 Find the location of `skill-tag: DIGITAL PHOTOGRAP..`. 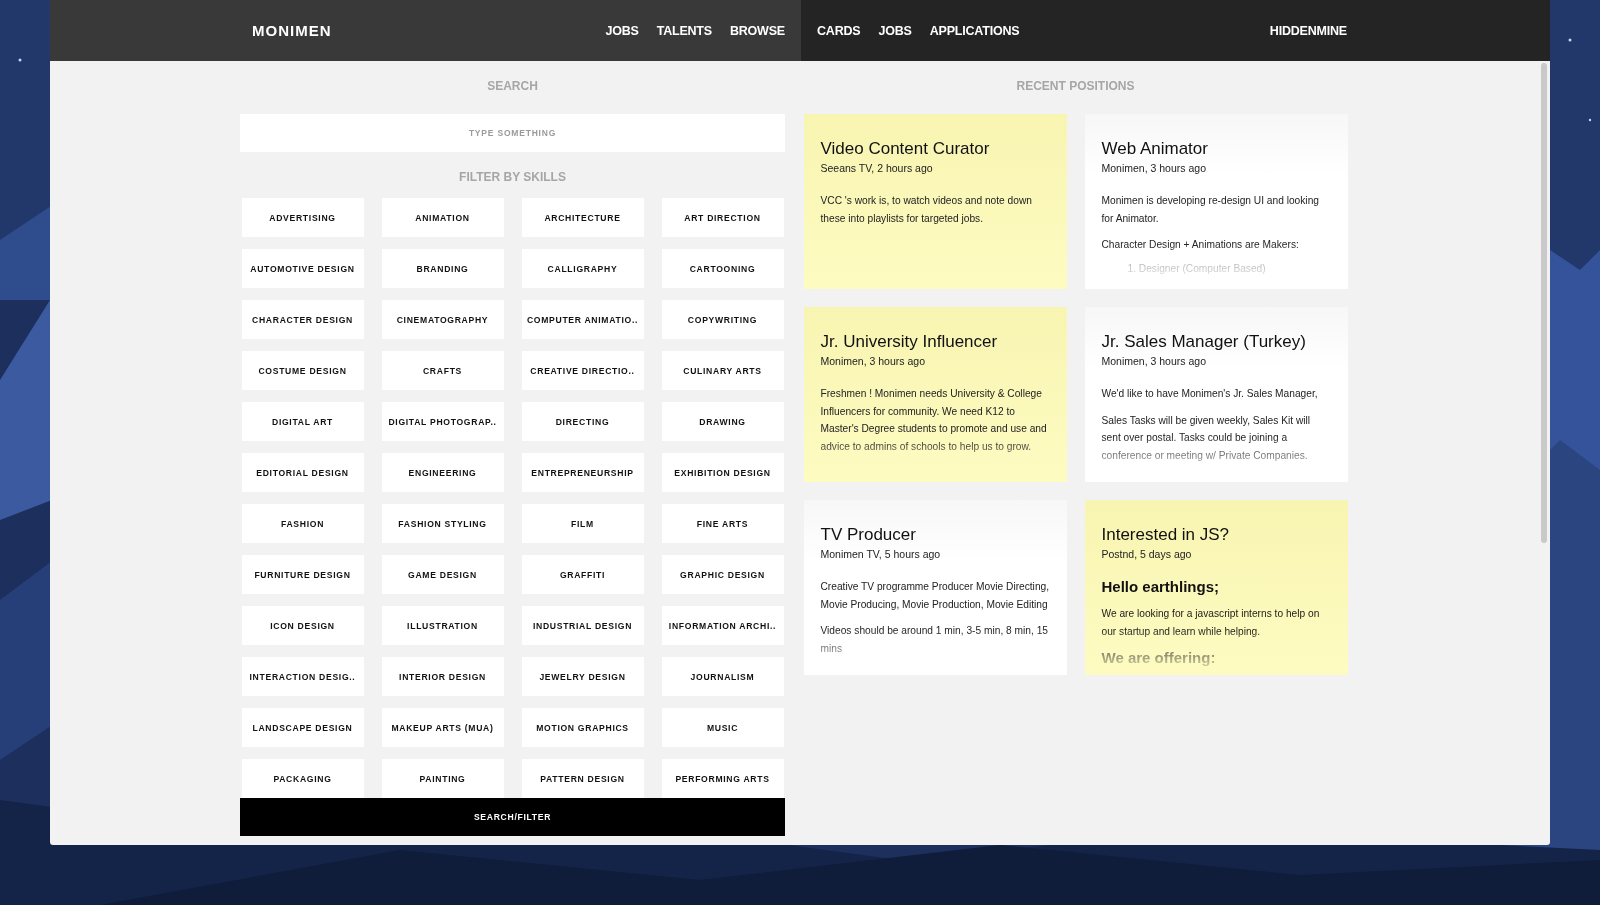

skill-tag: DIGITAL PHOTOGRAP.. is located at coordinates (442, 421).